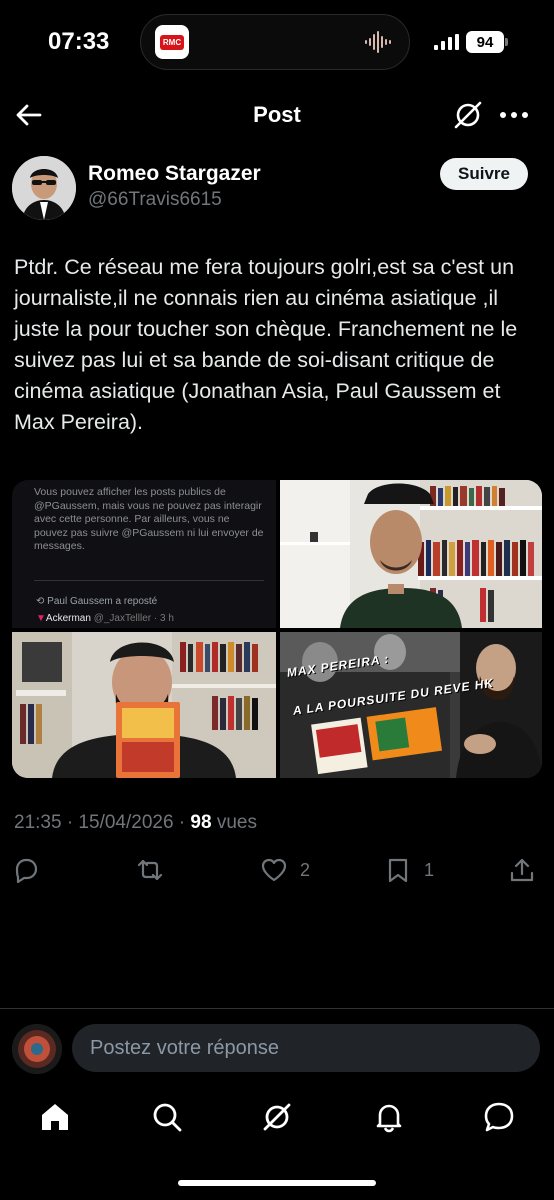  I want to click on battery-tip, so click(506, 42).